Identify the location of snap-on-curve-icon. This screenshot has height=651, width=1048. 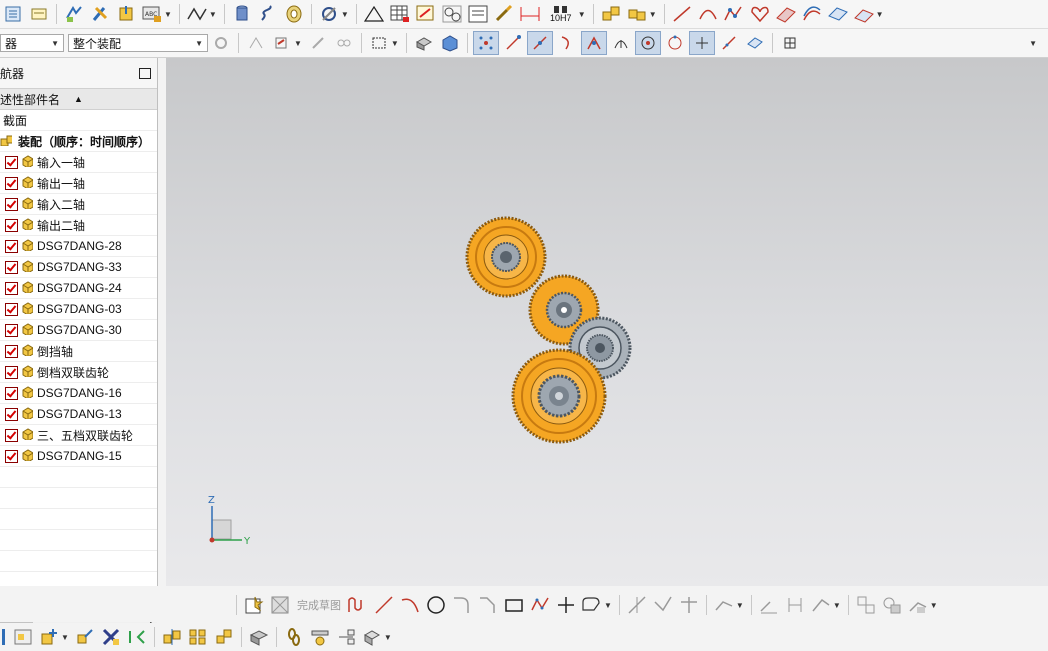
(729, 43).